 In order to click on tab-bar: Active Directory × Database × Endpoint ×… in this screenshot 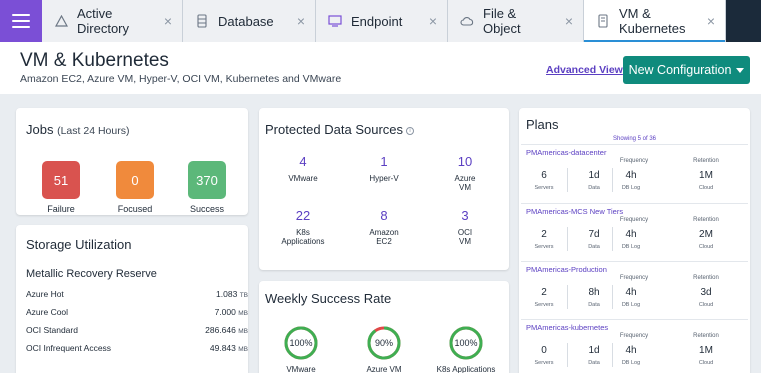, I will do `click(380, 21)`.